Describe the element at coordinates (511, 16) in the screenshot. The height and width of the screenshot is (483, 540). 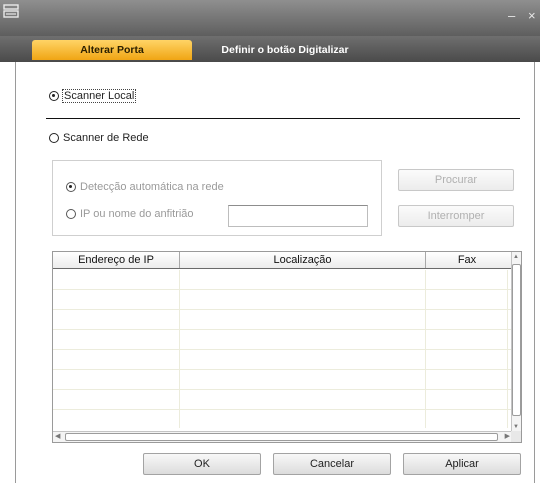
I see `minimize-button: –` at that location.